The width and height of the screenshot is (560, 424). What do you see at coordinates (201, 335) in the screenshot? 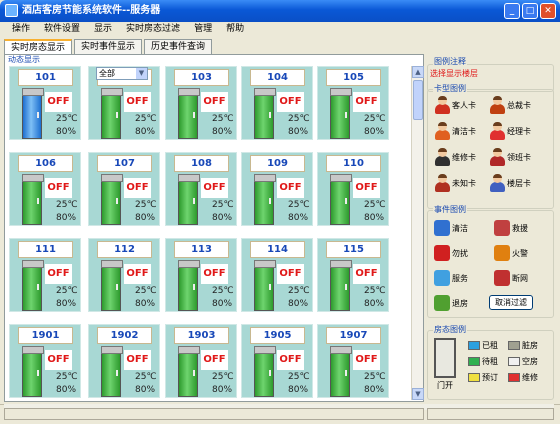
I see `room-number: 1903` at bounding box center [201, 335].